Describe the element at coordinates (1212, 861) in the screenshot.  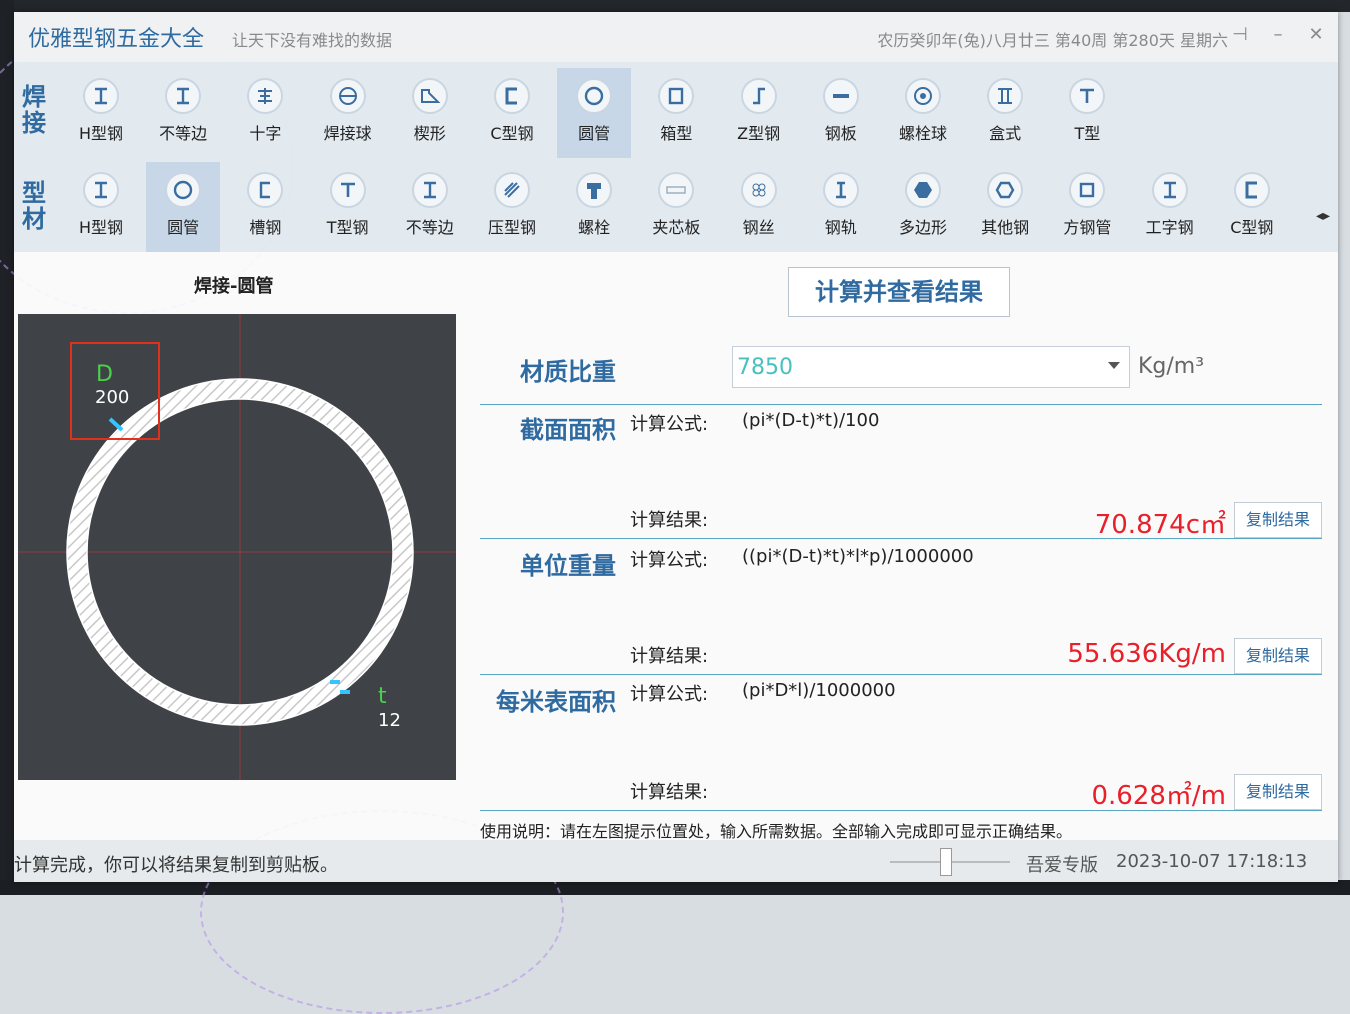
I see `datetime-label: 2023-10-07 17:18:13` at that location.